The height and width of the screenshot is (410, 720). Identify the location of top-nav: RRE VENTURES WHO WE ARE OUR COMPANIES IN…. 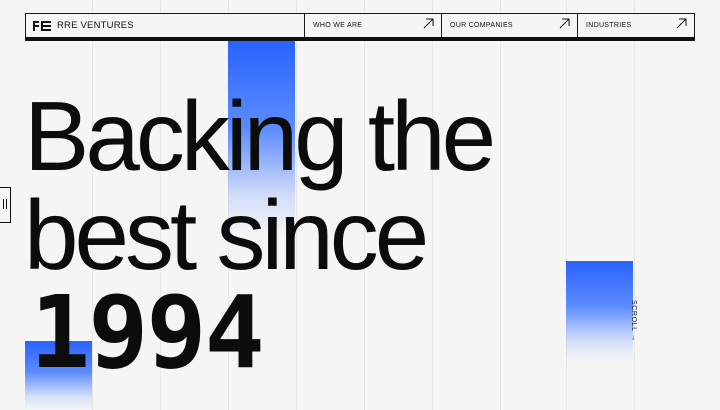
(360, 25).